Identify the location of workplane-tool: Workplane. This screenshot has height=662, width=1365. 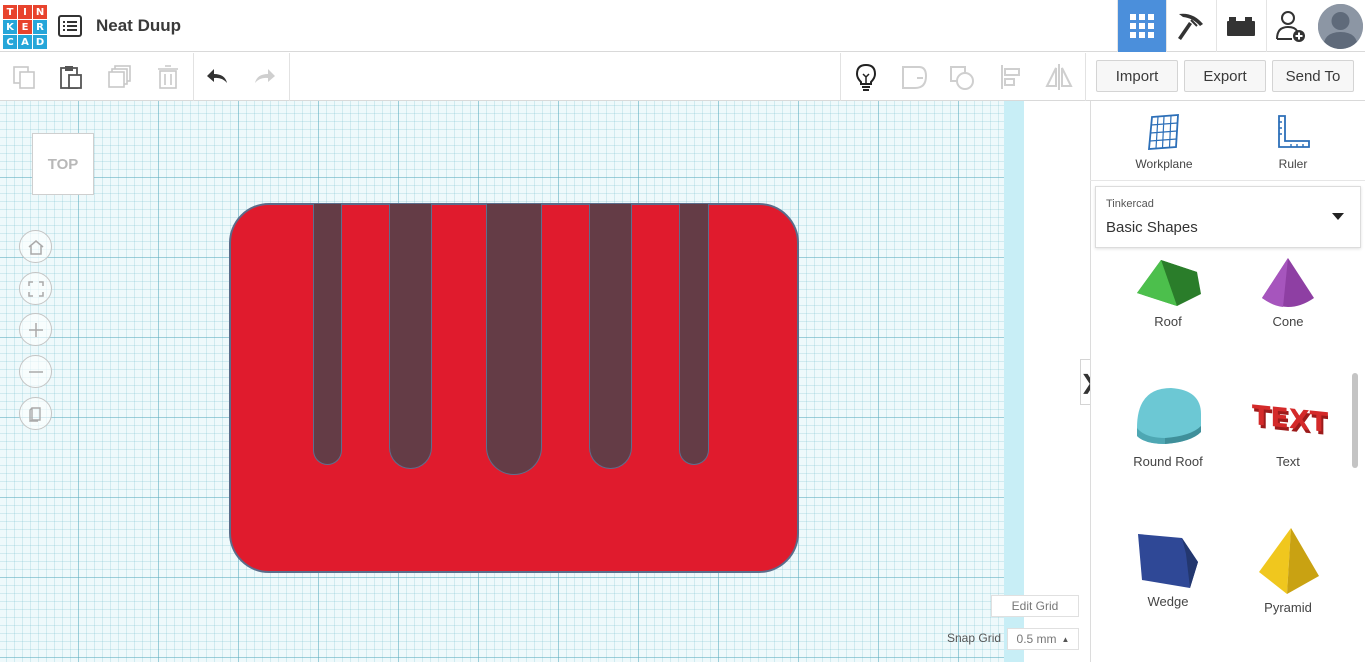
(1164, 142).